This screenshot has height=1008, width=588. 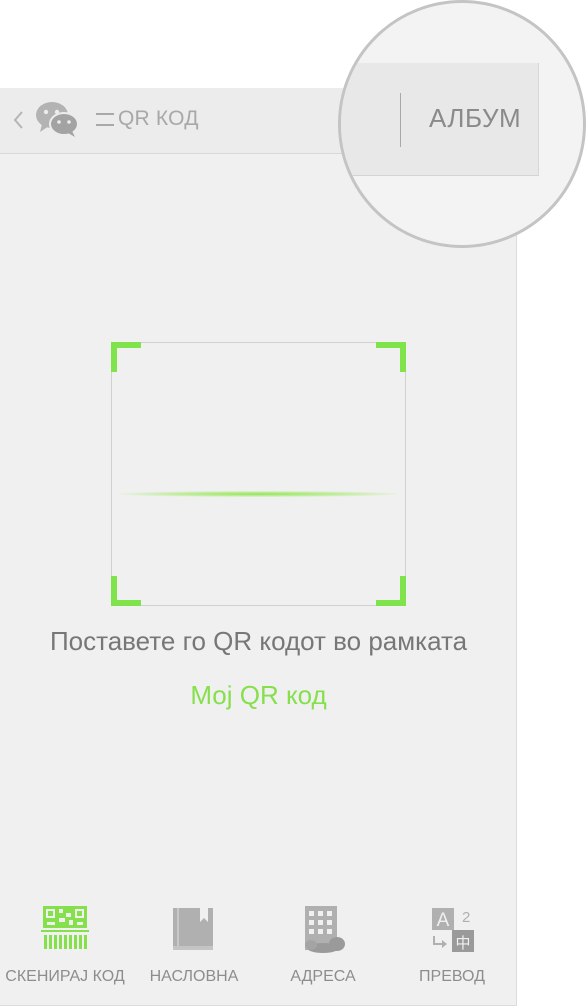 What do you see at coordinates (105, 119) in the screenshot?
I see `menu-lines-icon` at bounding box center [105, 119].